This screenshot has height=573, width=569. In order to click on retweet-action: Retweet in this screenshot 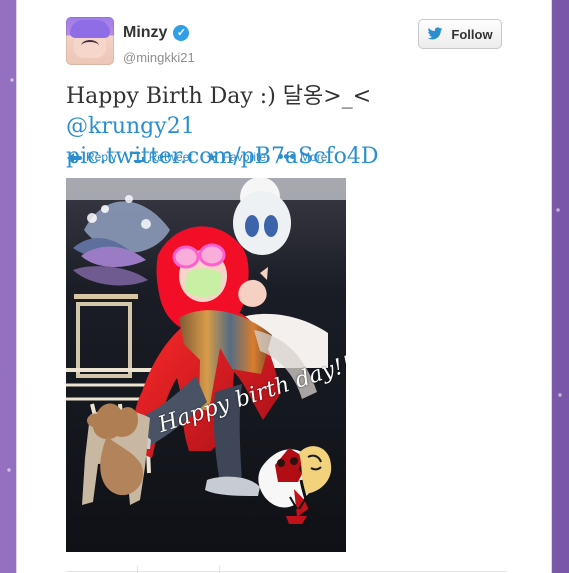, I will do `click(161, 157)`.